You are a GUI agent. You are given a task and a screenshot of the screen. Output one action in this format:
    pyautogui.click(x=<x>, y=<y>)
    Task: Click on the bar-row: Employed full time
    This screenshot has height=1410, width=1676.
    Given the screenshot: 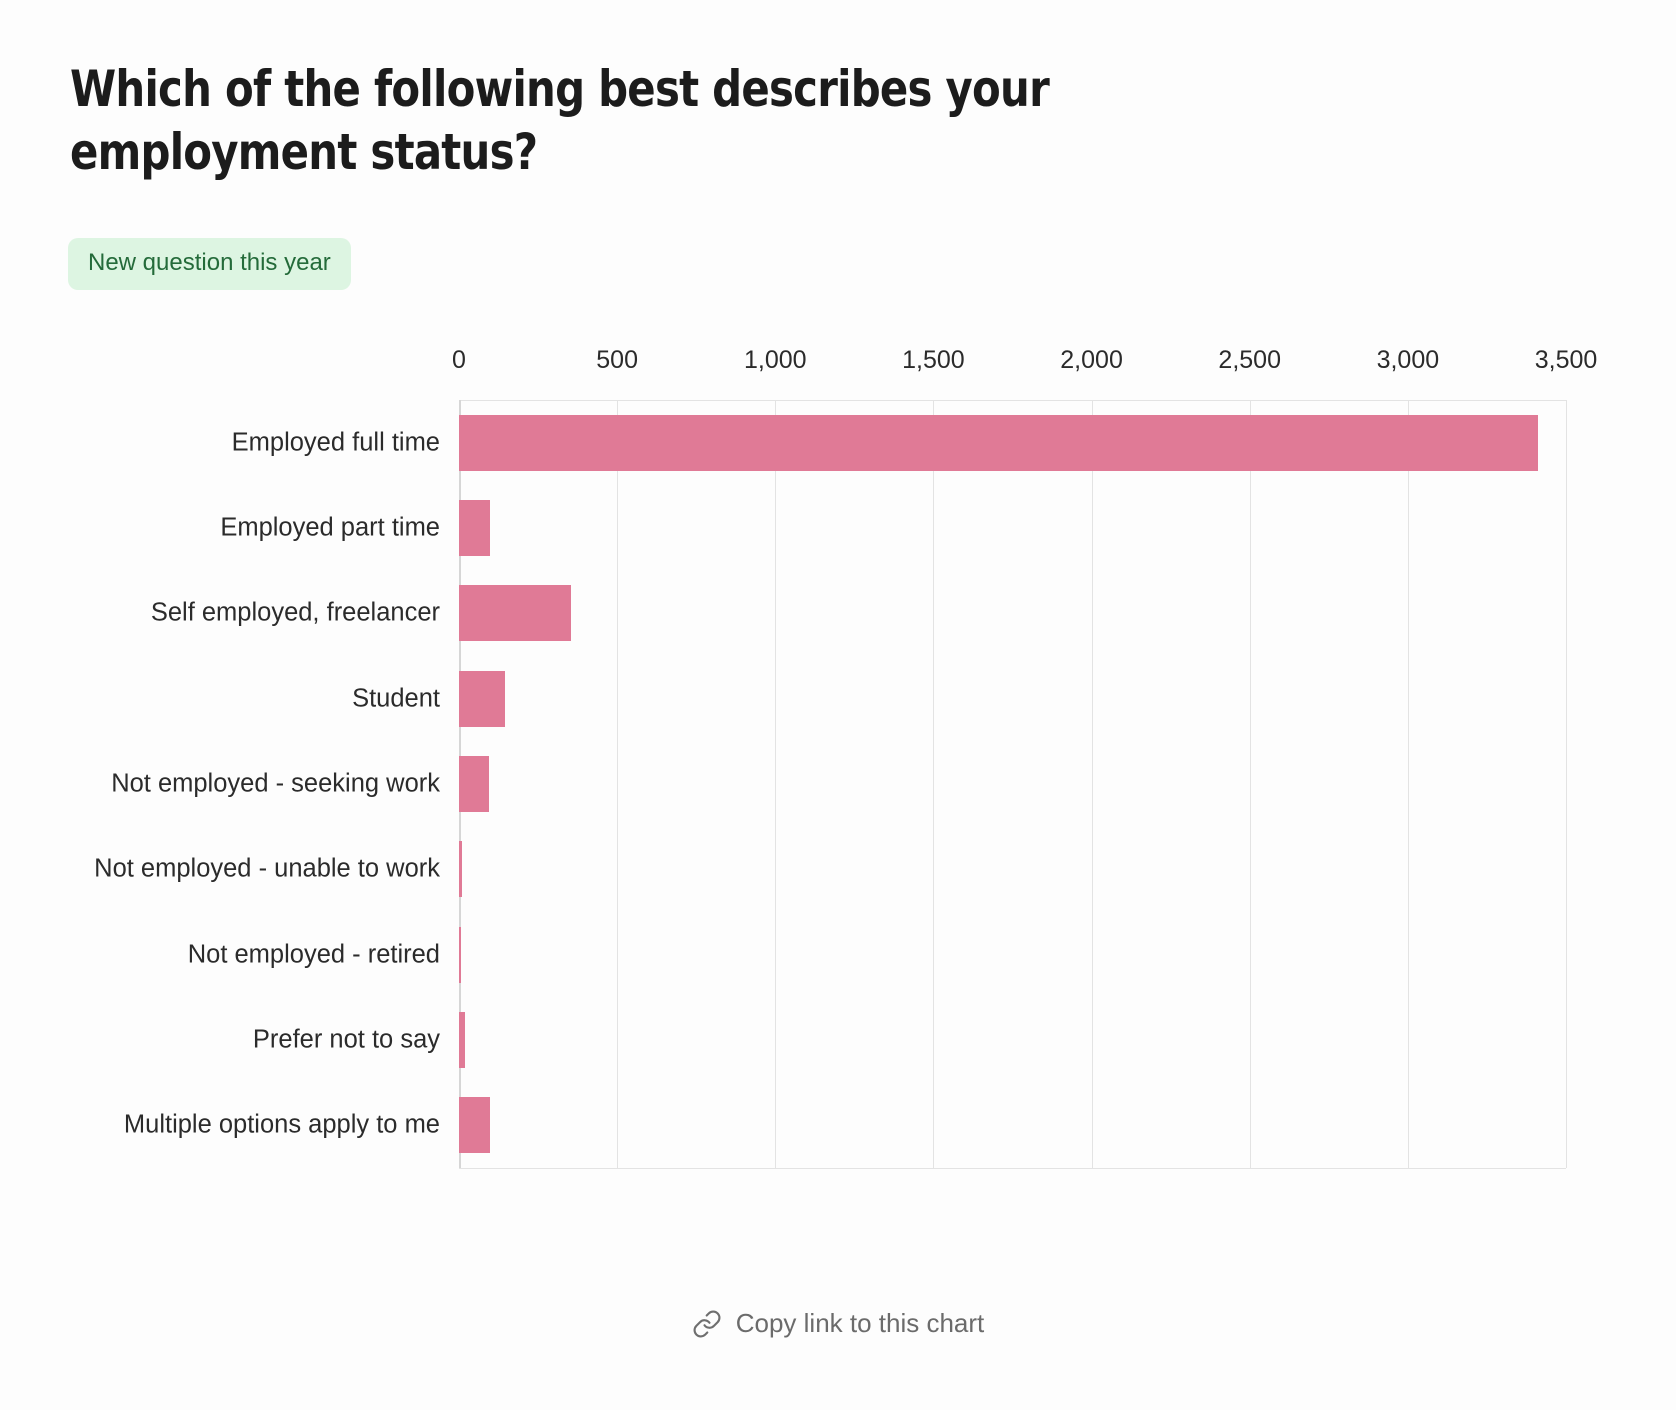 What is the action you would take?
    pyautogui.click(x=838, y=442)
    